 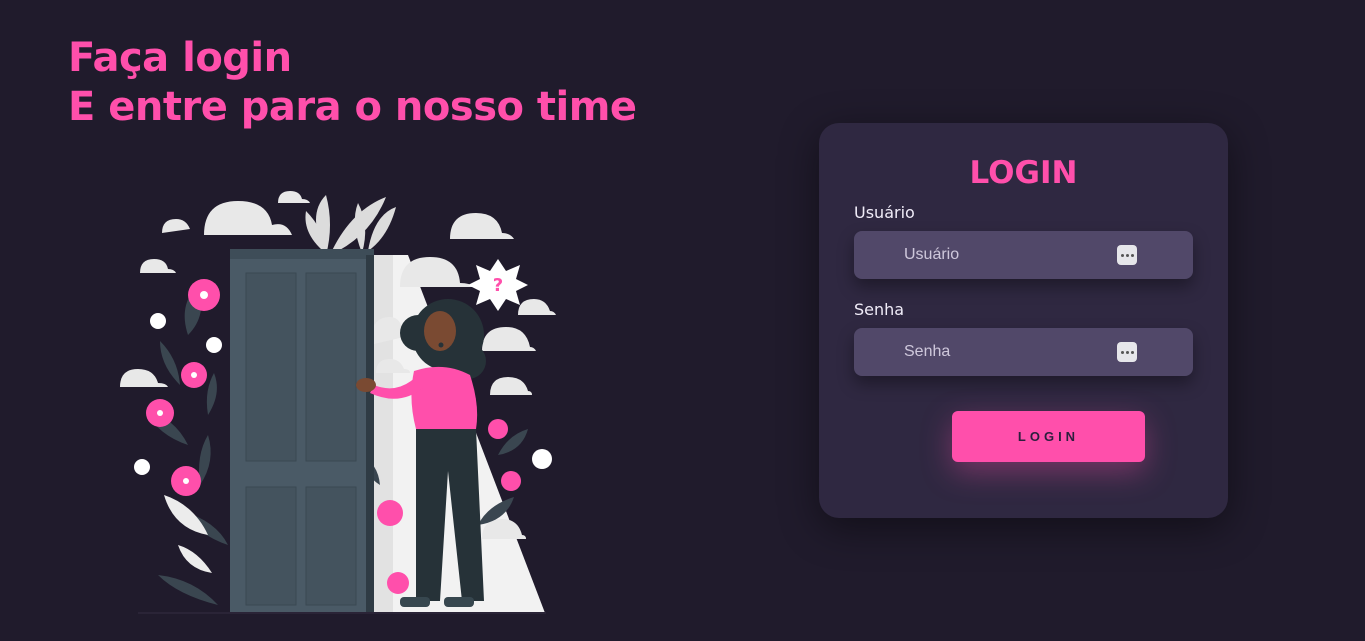 I want to click on username-field-wrapper, so click(x=1023, y=255).